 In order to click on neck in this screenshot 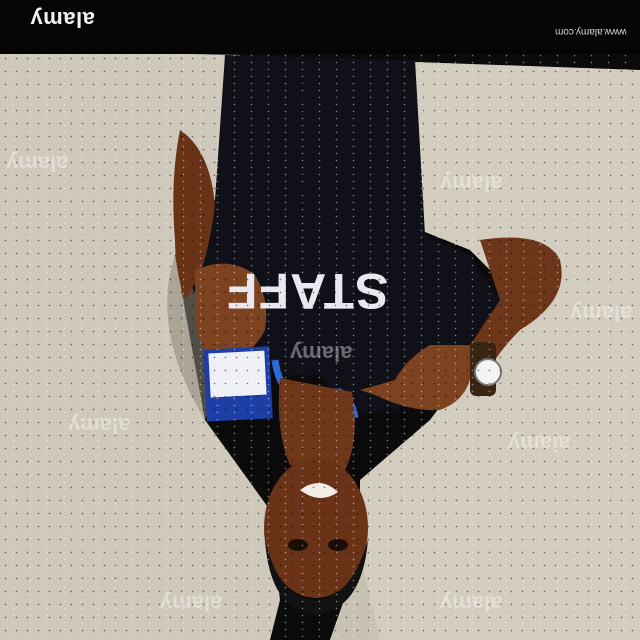, I will do `click(316, 424)`.